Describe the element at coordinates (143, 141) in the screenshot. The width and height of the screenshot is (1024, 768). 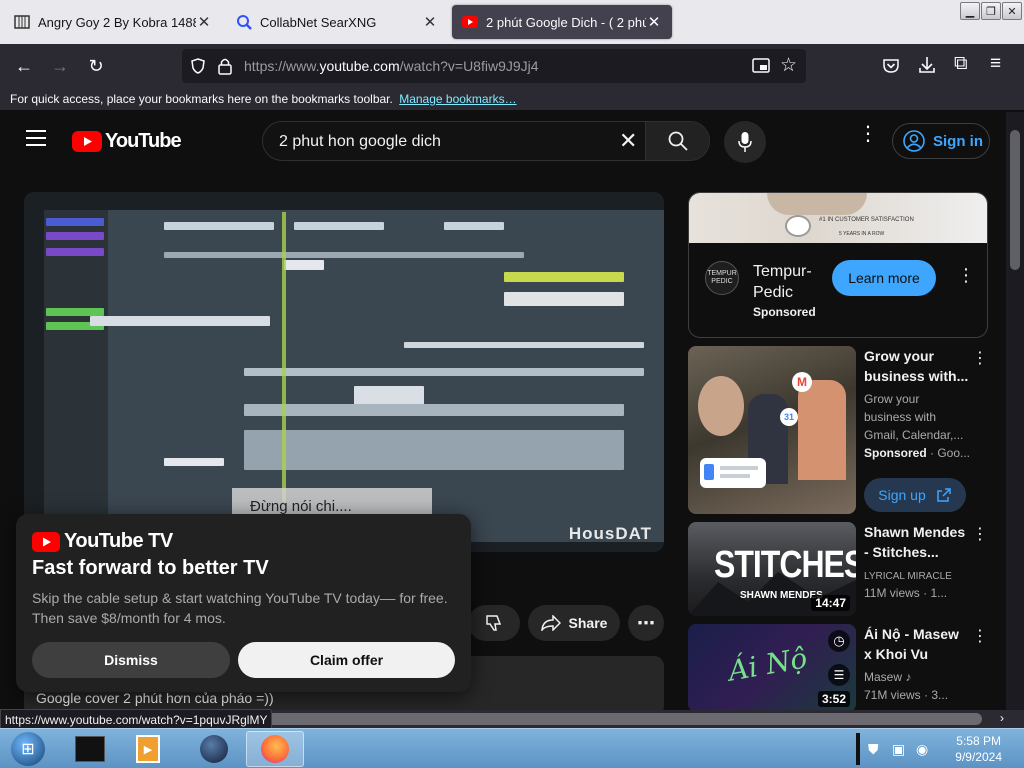
I see `youtube-logo-text: YouTube` at that location.